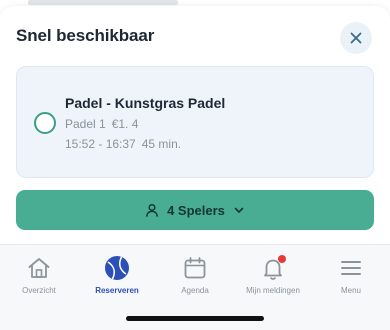  What do you see at coordinates (39, 268) in the screenshot?
I see `home-icon` at bounding box center [39, 268].